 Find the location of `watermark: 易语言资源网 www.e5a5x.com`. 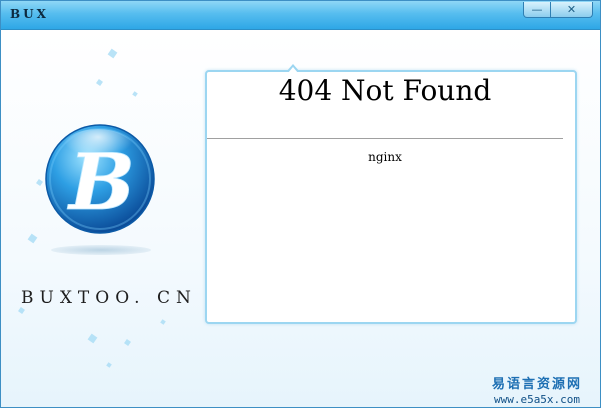

watermark: 易语言资源网 www.e5a5x.com is located at coordinates (537, 389).